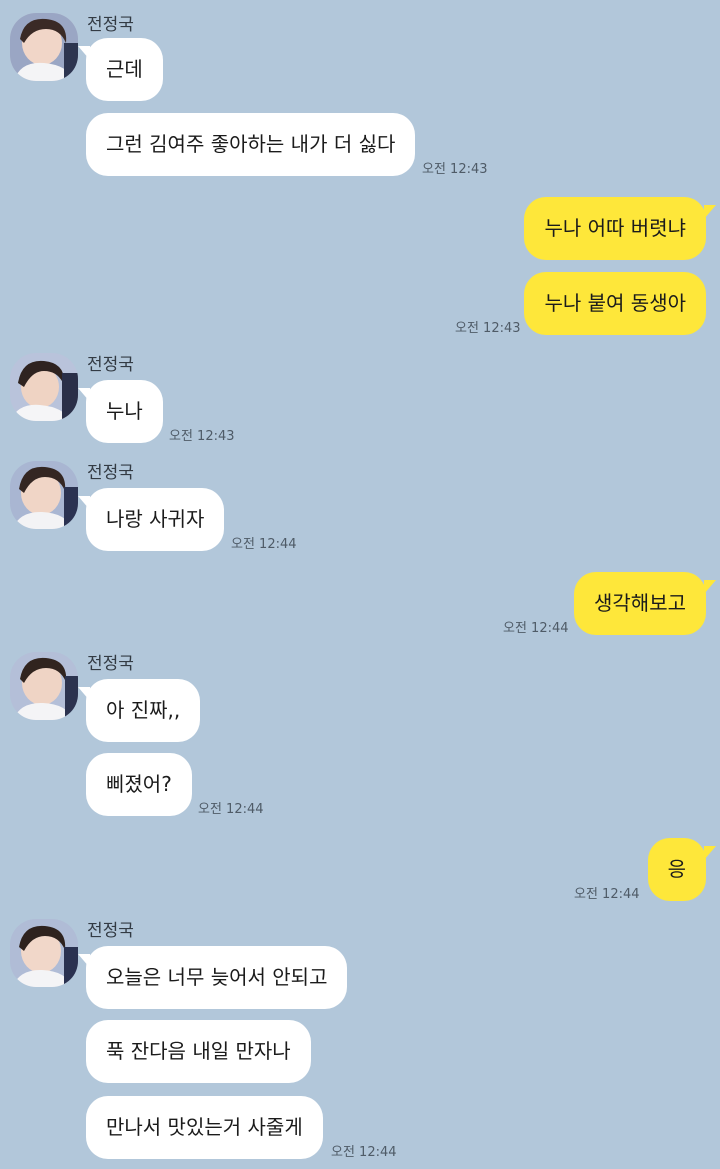 The height and width of the screenshot is (1169, 720). What do you see at coordinates (217, 977) in the screenshot?
I see `message-bubble: 오늘은 너무 늦어서 안되고` at bounding box center [217, 977].